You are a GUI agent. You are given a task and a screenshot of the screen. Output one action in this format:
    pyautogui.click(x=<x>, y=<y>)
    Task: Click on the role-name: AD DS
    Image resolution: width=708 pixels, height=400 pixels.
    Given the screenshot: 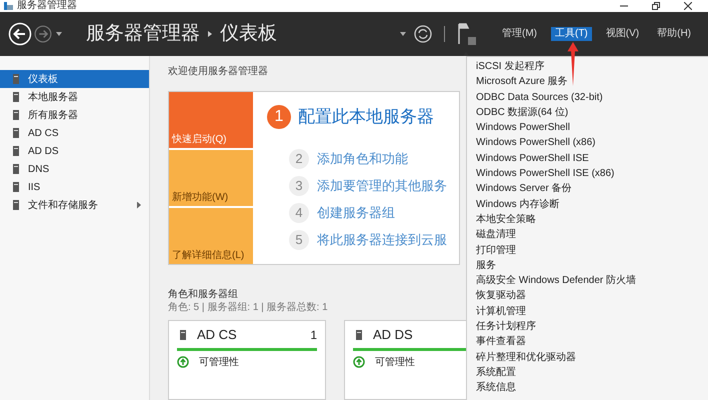 What is the action you would take?
    pyautogui.click(x=393, y=335)
    